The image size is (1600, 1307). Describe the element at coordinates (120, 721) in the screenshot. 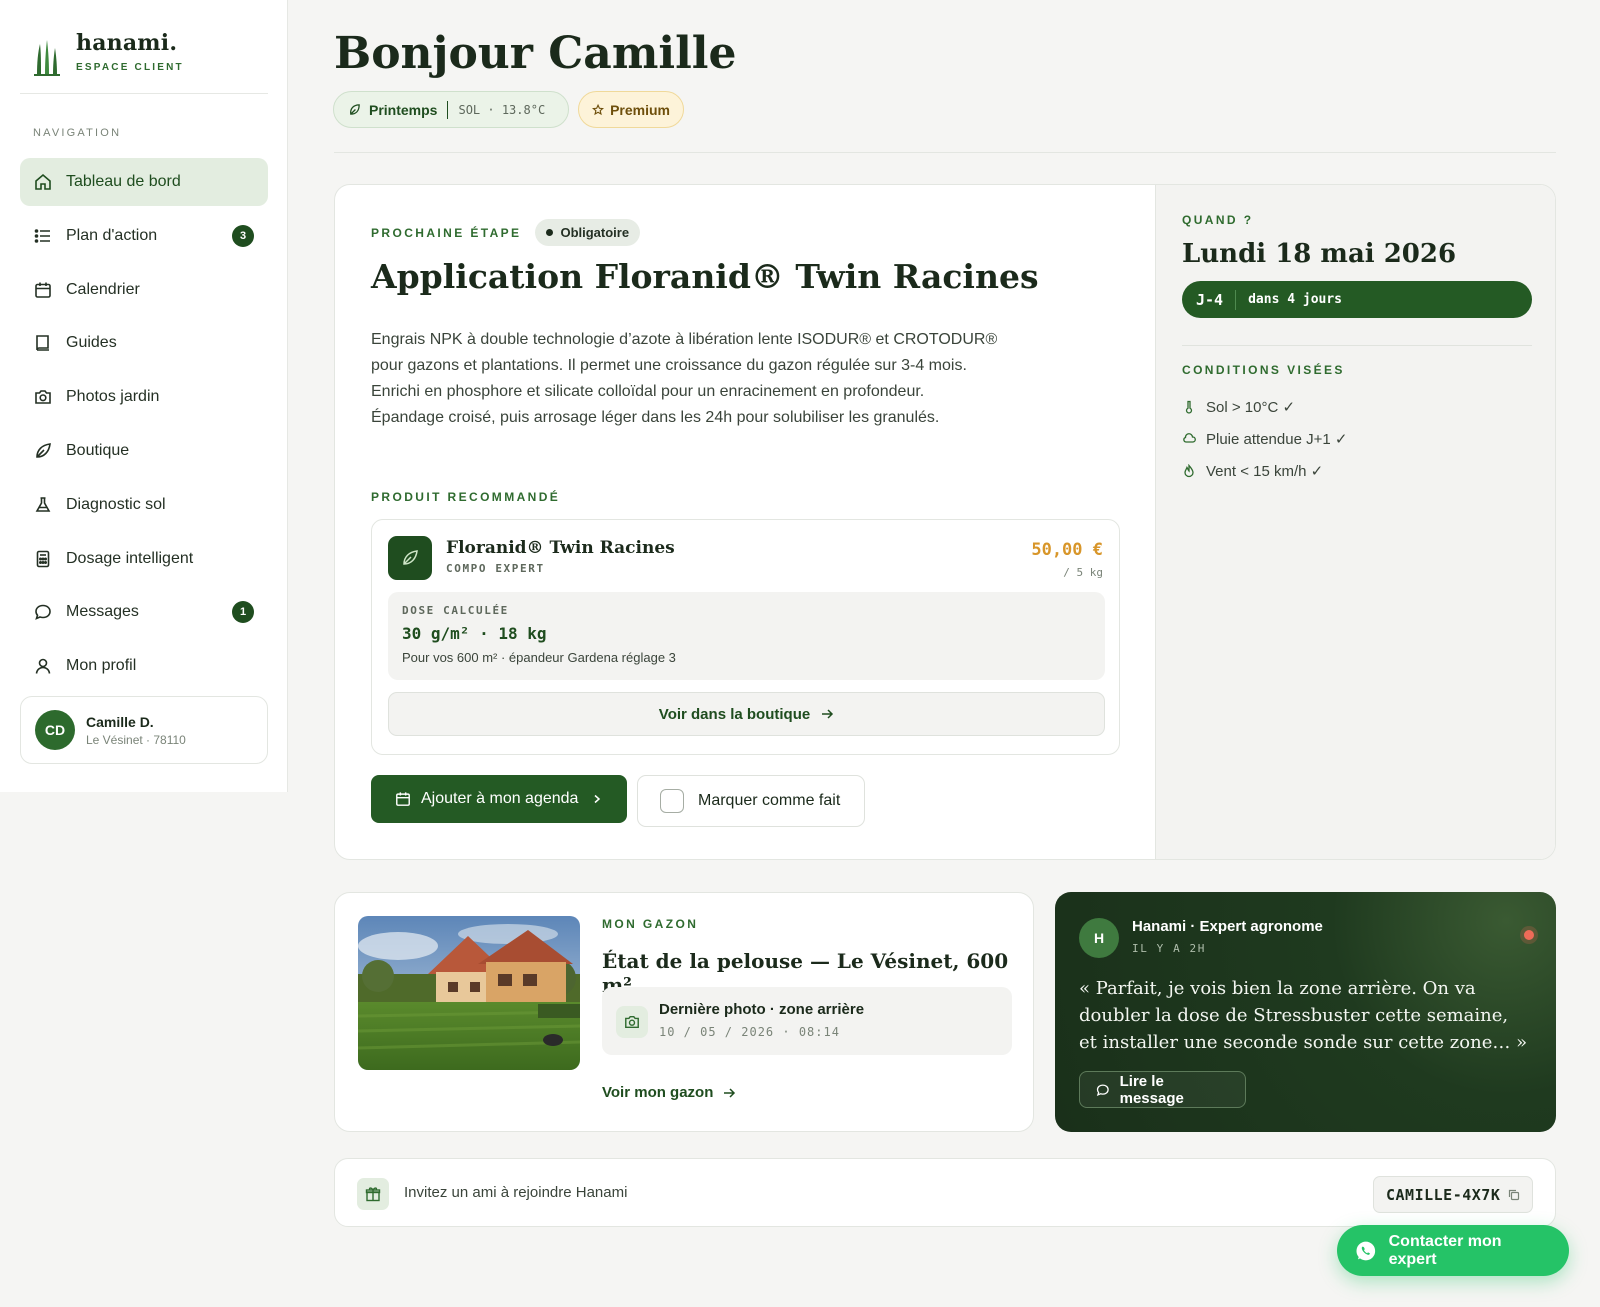

I see `user-name: Camille D.` at that location.